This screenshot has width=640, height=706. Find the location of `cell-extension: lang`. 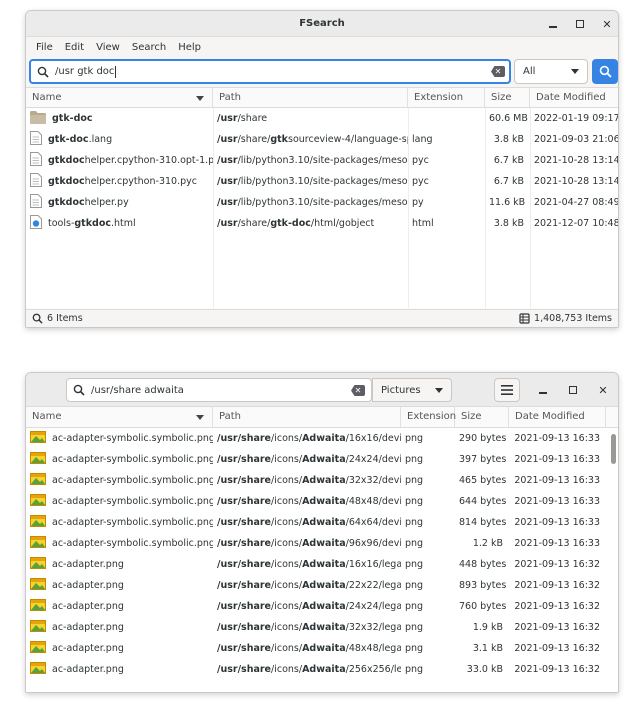

cell-extension: lang is located at coordinates (422, 139).